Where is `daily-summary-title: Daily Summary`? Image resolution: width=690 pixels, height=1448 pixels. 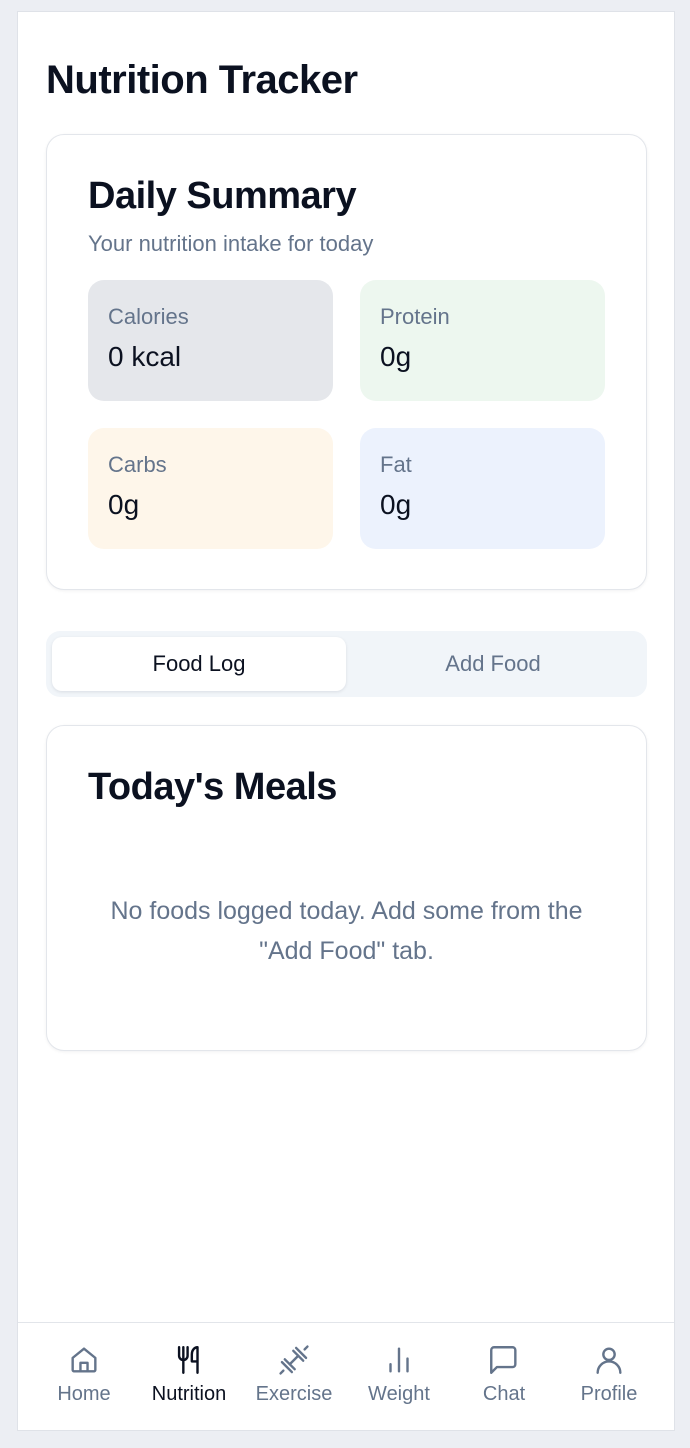
daily-summary-title: Daily Summary is located at coordinates (222, 196).